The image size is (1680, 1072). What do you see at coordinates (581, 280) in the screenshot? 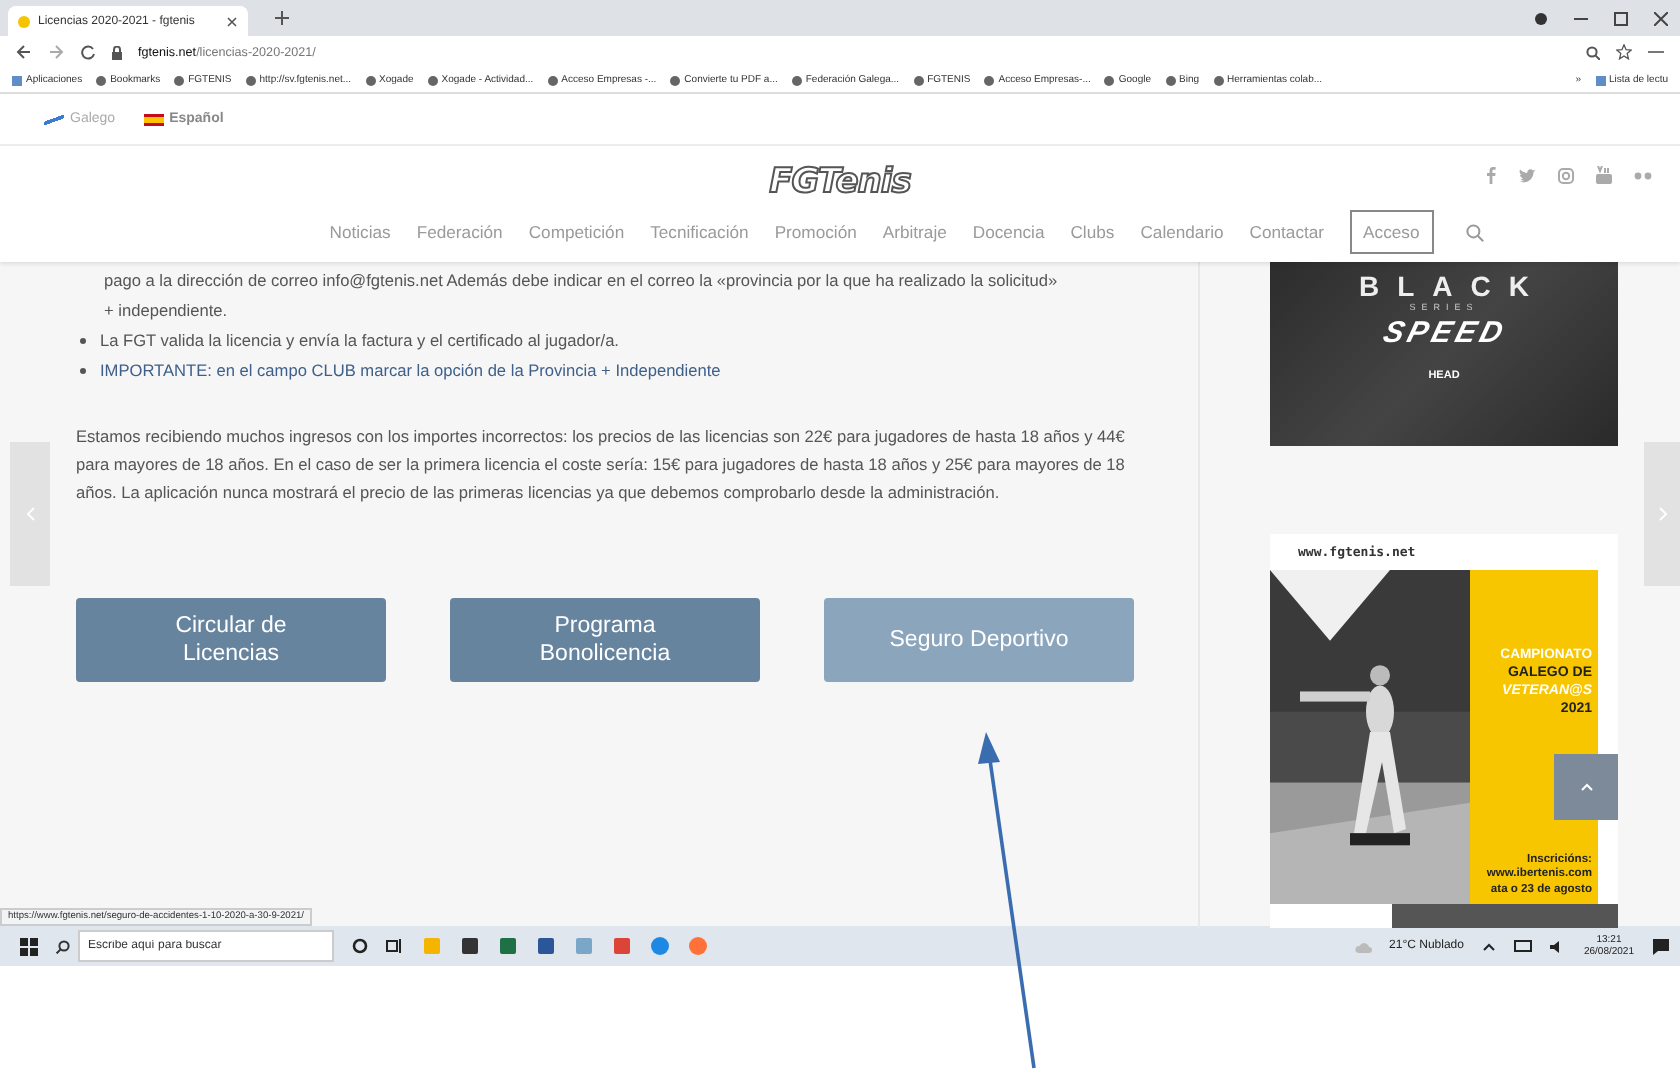
I see `list-text: pago a la dirección de correo info@fgtenis.net Además debe indicar en el correo la «provincia por la que ha realizado la solicitud»` at bounding box center [581, 280].